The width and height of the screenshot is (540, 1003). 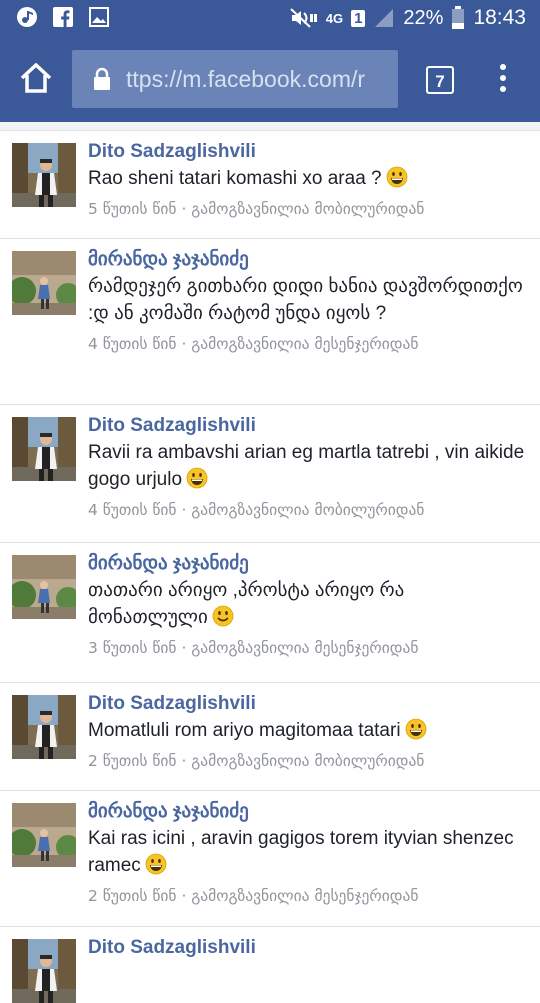 I want to click on gallery-icon, so click(x=99, y=17).